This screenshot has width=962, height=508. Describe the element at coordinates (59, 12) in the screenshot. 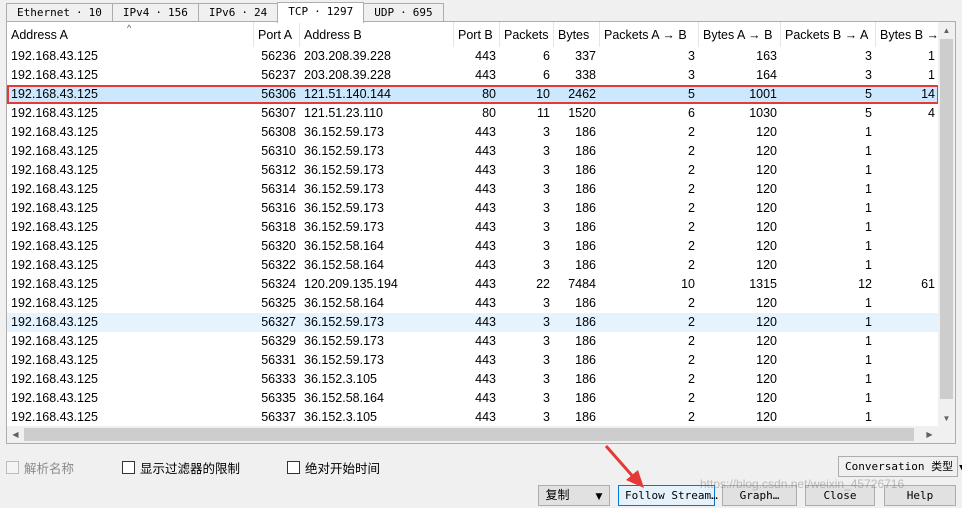

I see `tab-ethernet: Ethernet · 10` at that location.